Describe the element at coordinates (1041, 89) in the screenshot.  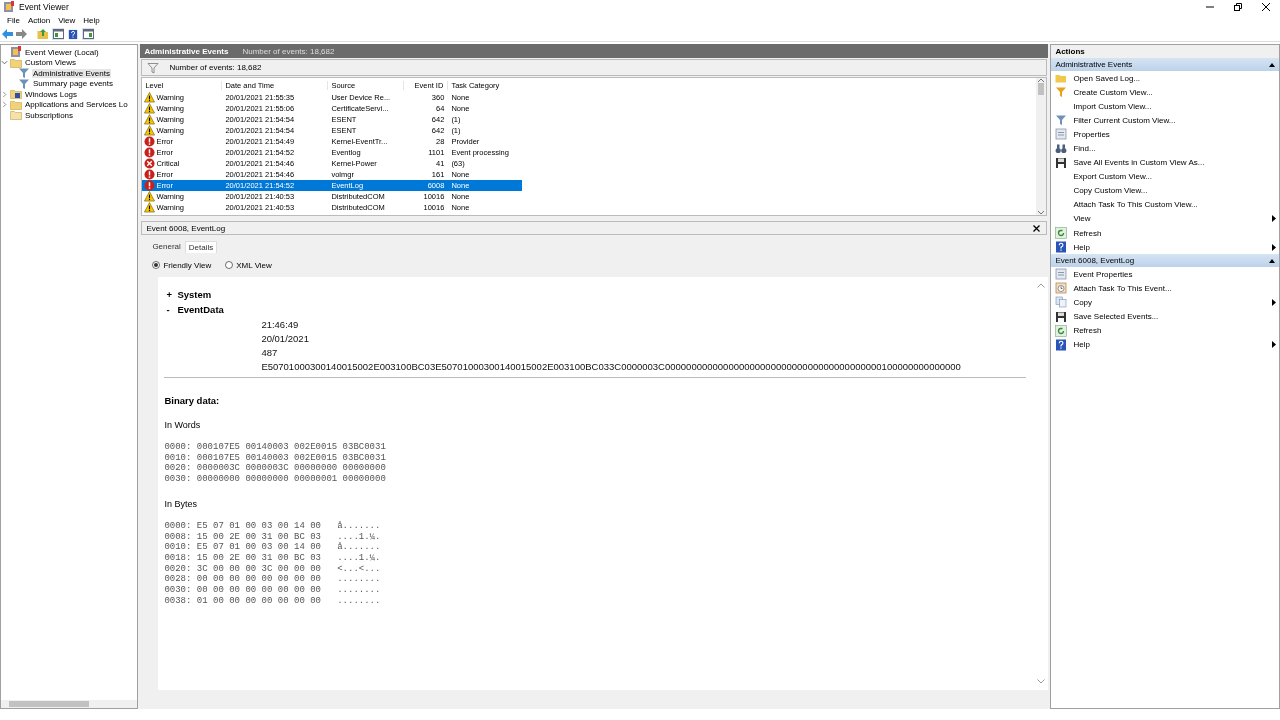
I see `scroll-thumb` at that location.